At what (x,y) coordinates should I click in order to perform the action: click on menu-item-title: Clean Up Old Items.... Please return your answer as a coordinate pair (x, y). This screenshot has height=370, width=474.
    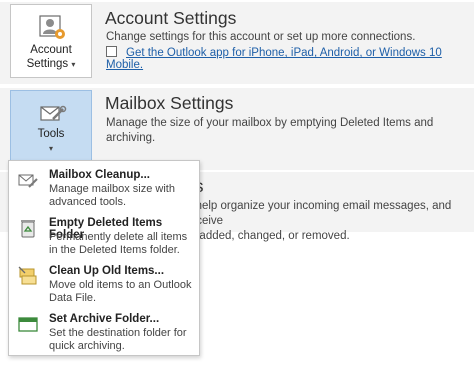
    Looking at the image, I should click on (107, 271).